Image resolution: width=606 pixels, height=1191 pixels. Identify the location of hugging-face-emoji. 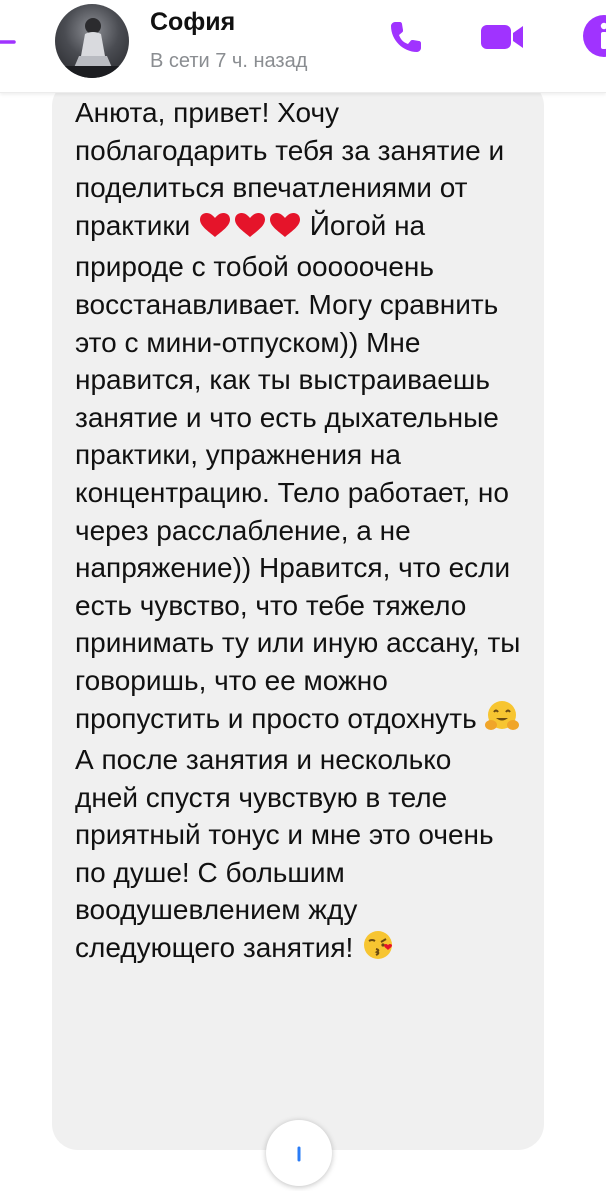
(501, 721).